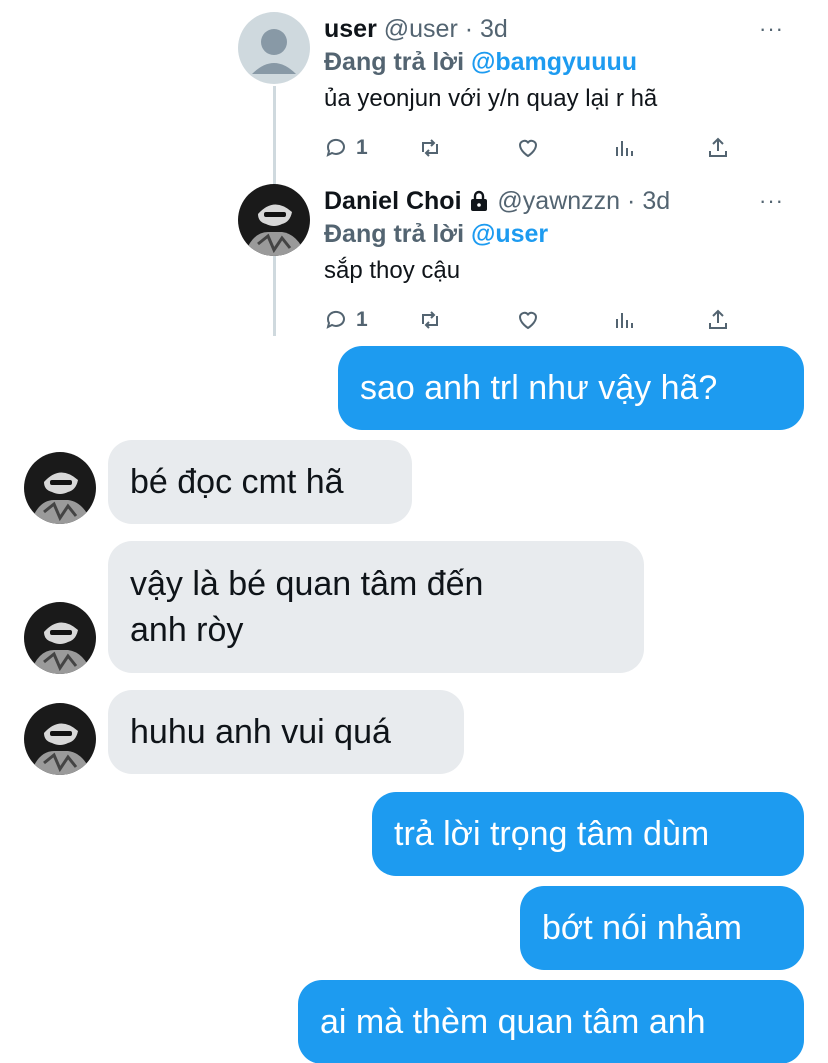 The image size is (828, 1063). I want to click on display-name: Daniel Choi, so click(393, 201).